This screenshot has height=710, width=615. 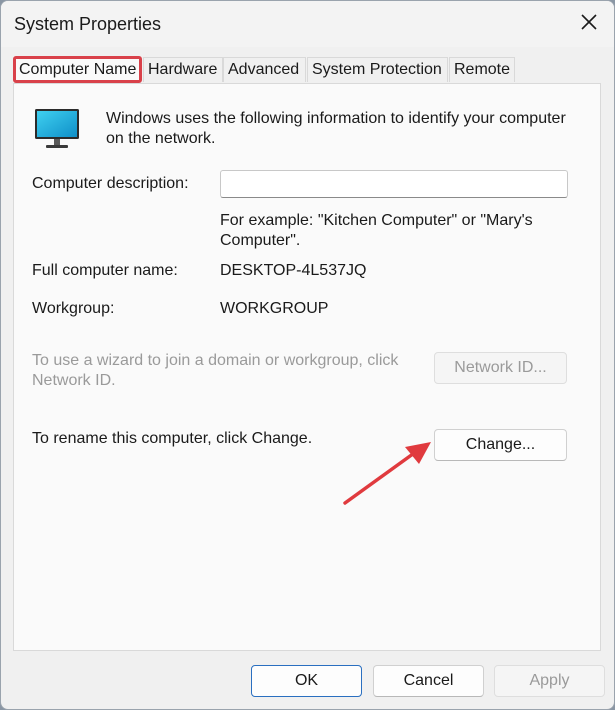 What do you see at coordinates (73, 308) in the screenshot?
I see `workgroup-label: Workgroup:` at bounding box center [73, 308].